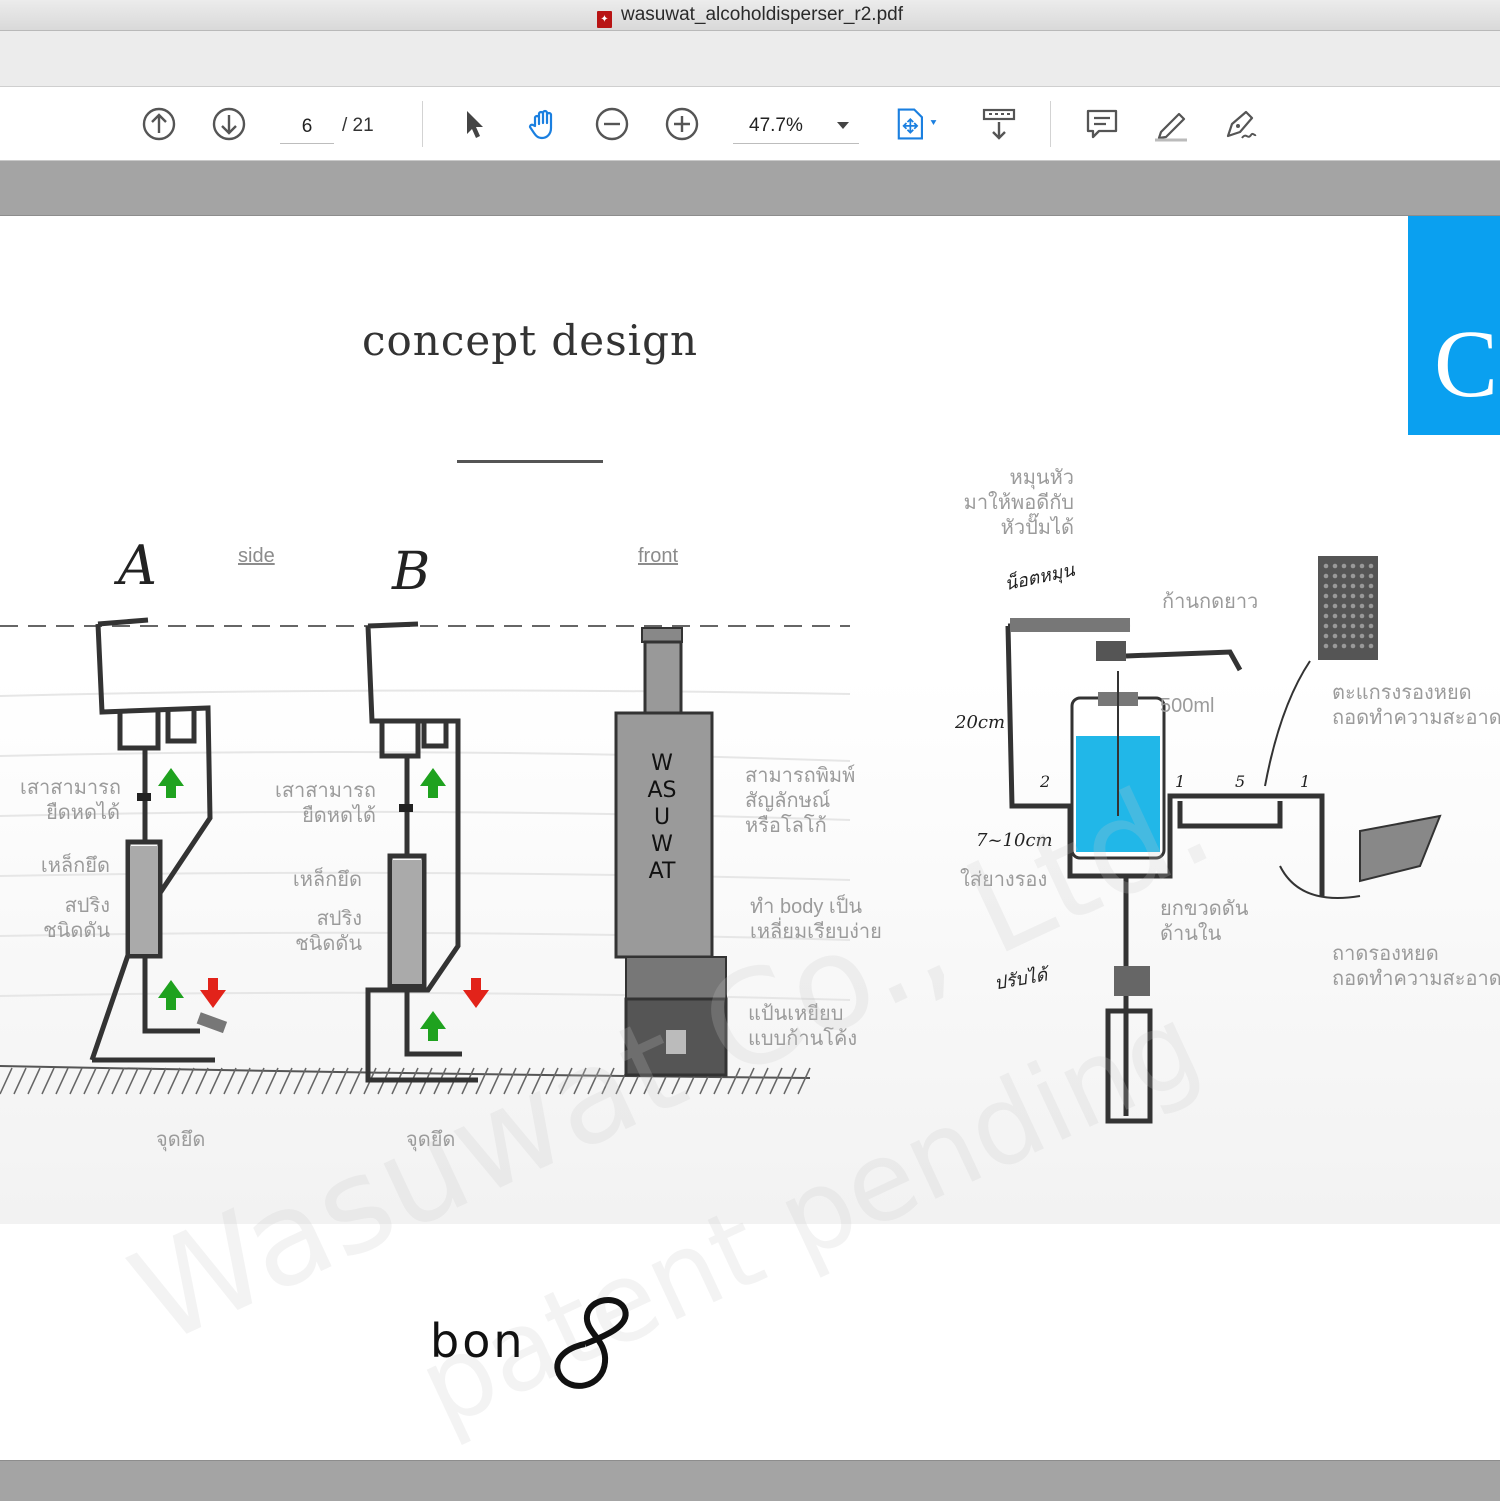 The height and width of the screenshot is (1501, 1500). What do you see at coordinates (980, 722) in the screenshot?
I see `handwritten-20cm: 20cm` at bounding box center [980, 722].